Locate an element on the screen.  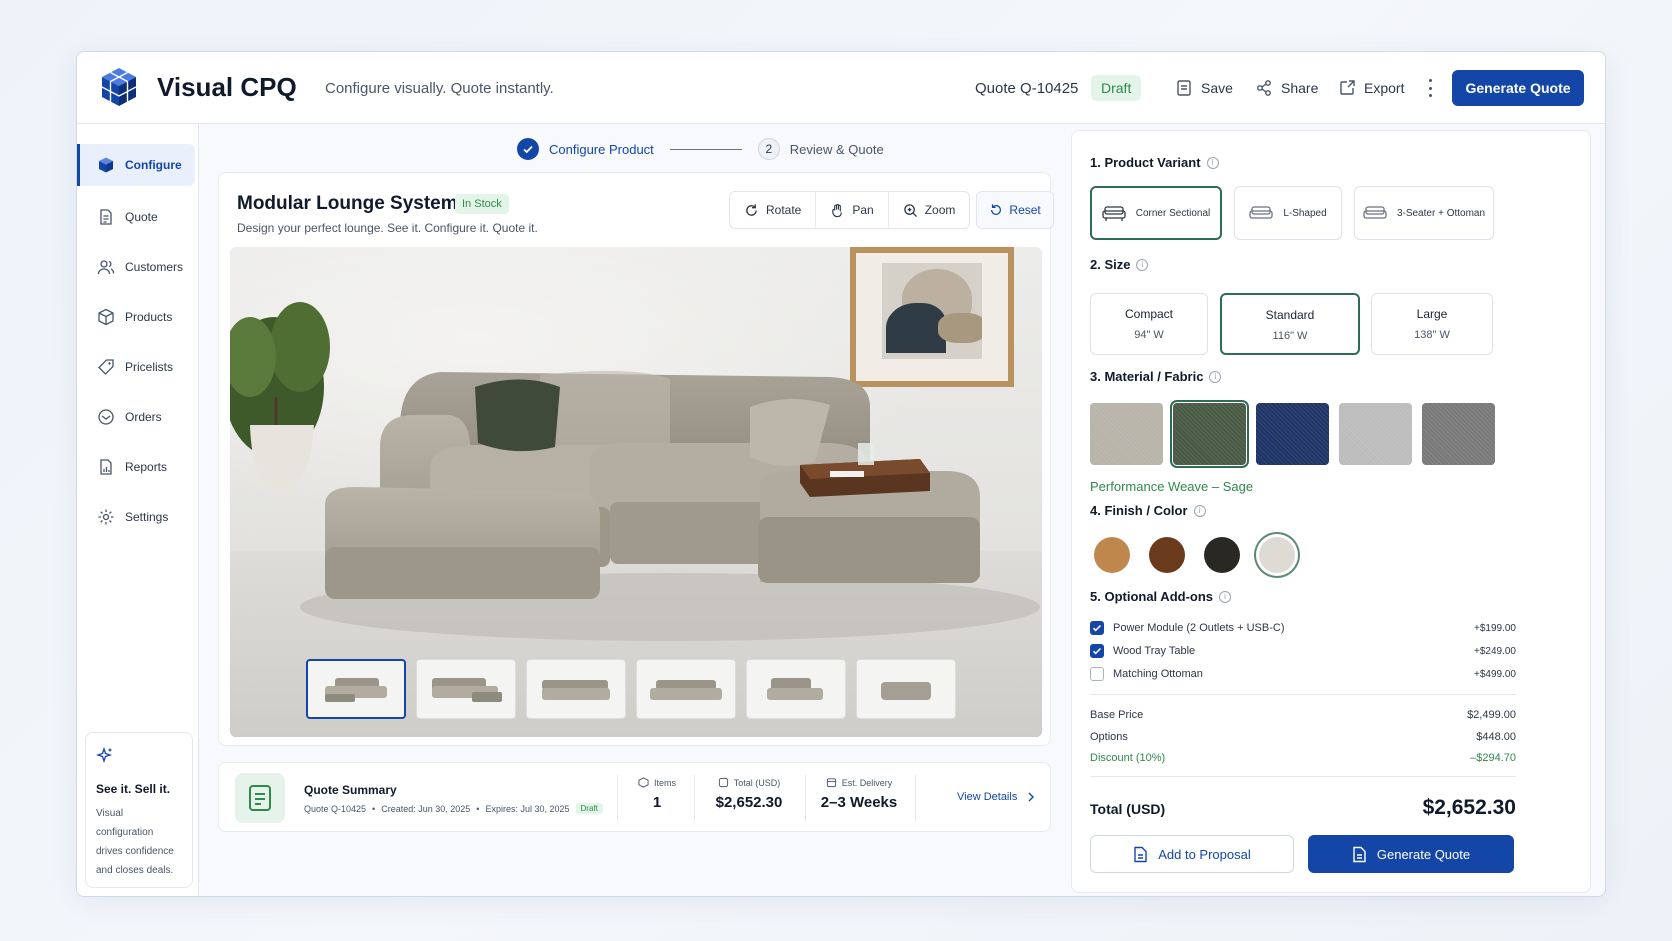
zoom-button: Zoom is located at coordinates (929, 210).